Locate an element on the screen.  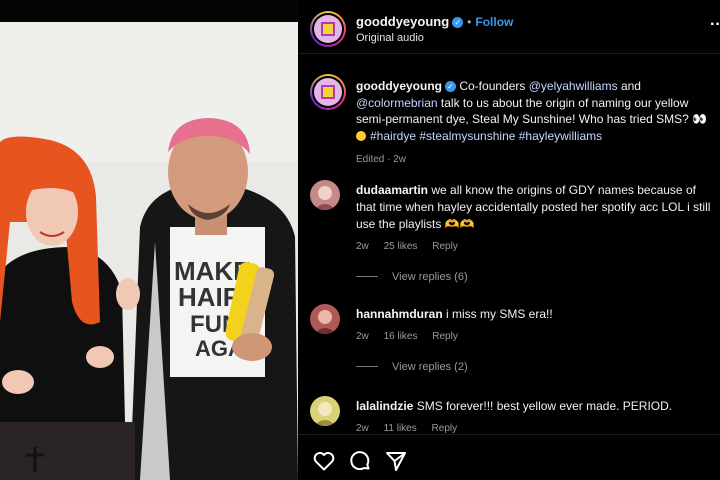
follow-button: Follow is located at coordinates (494, 22).